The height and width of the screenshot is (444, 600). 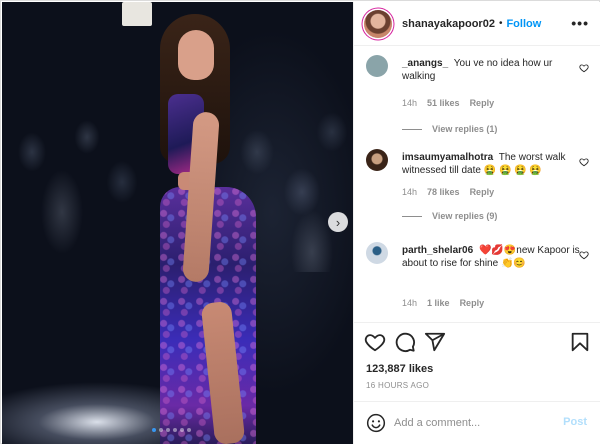 What do you see at coordinates (465, 216) in the screenshot?
I see `view-replies-label: View replies (9)` at bounding box center [465, 216].